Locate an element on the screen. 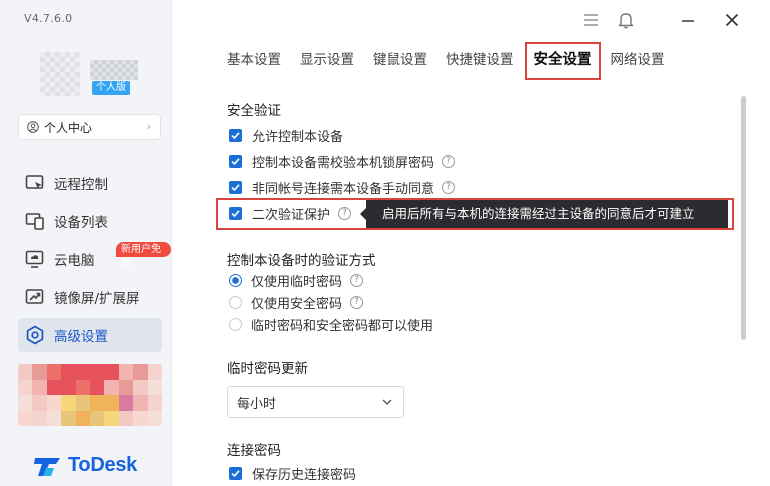  tooltip: 启用后所有与本机的连接需经过主设备的同意后才可建立 is located at coordinates (544, 214).